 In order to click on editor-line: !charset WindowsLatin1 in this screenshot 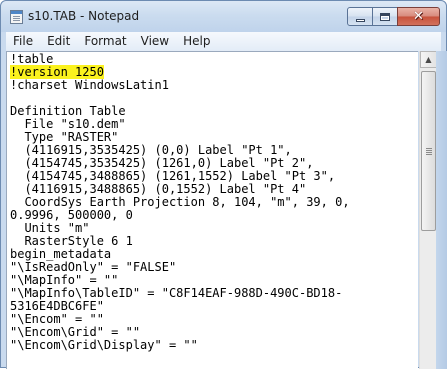, I will do `click(89, 85)`.